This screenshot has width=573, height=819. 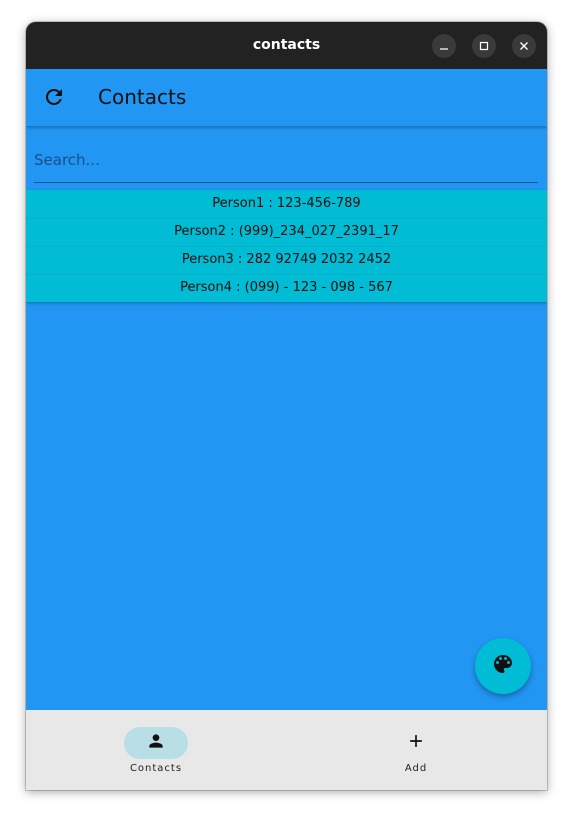 I want to click on nav-item-contacts: Contacts, so click(x=156, y=750).